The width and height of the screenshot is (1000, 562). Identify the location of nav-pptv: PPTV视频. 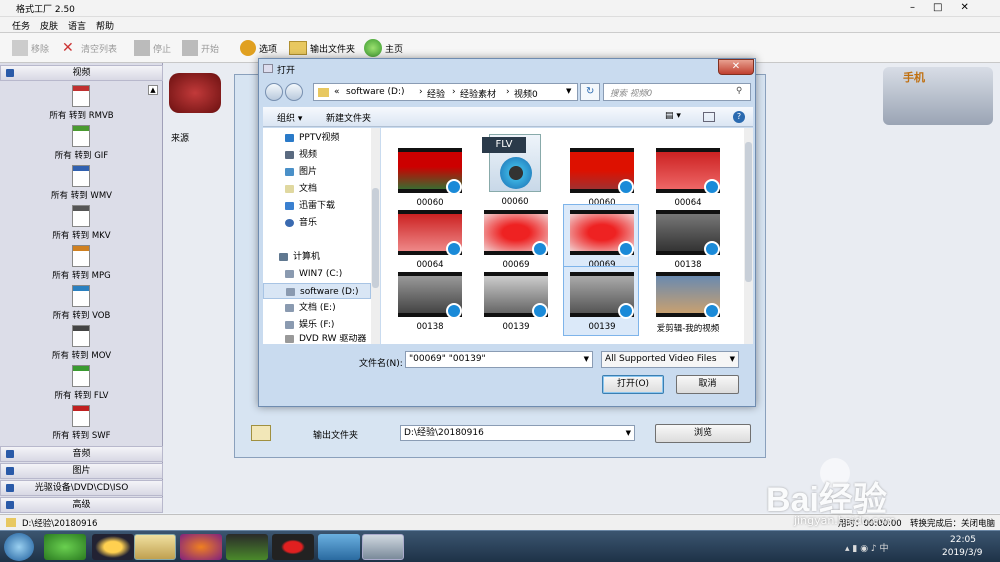
(317, 138).